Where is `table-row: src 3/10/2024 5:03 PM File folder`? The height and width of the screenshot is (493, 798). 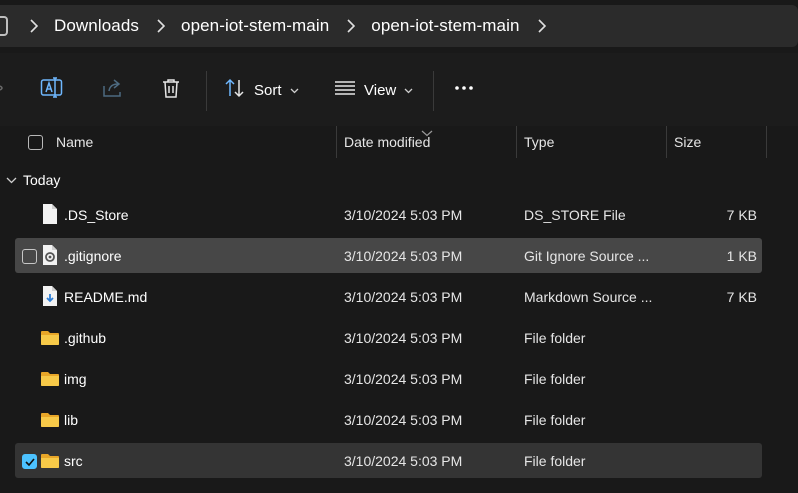
table-row: src 3/10/2024 5:03 PM File folder is located at coordinates (388, 460).